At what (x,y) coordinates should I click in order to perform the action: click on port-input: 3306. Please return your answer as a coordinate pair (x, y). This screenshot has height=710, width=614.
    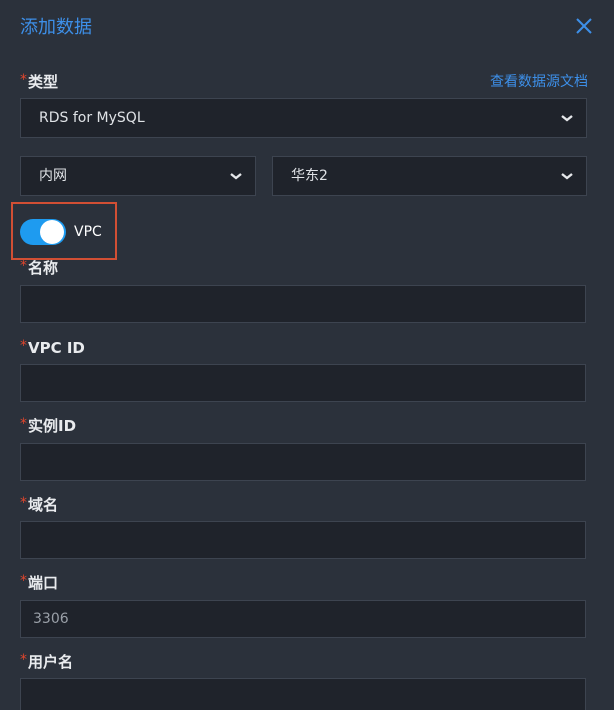
    Looking at the image, I should click on (303, 619).